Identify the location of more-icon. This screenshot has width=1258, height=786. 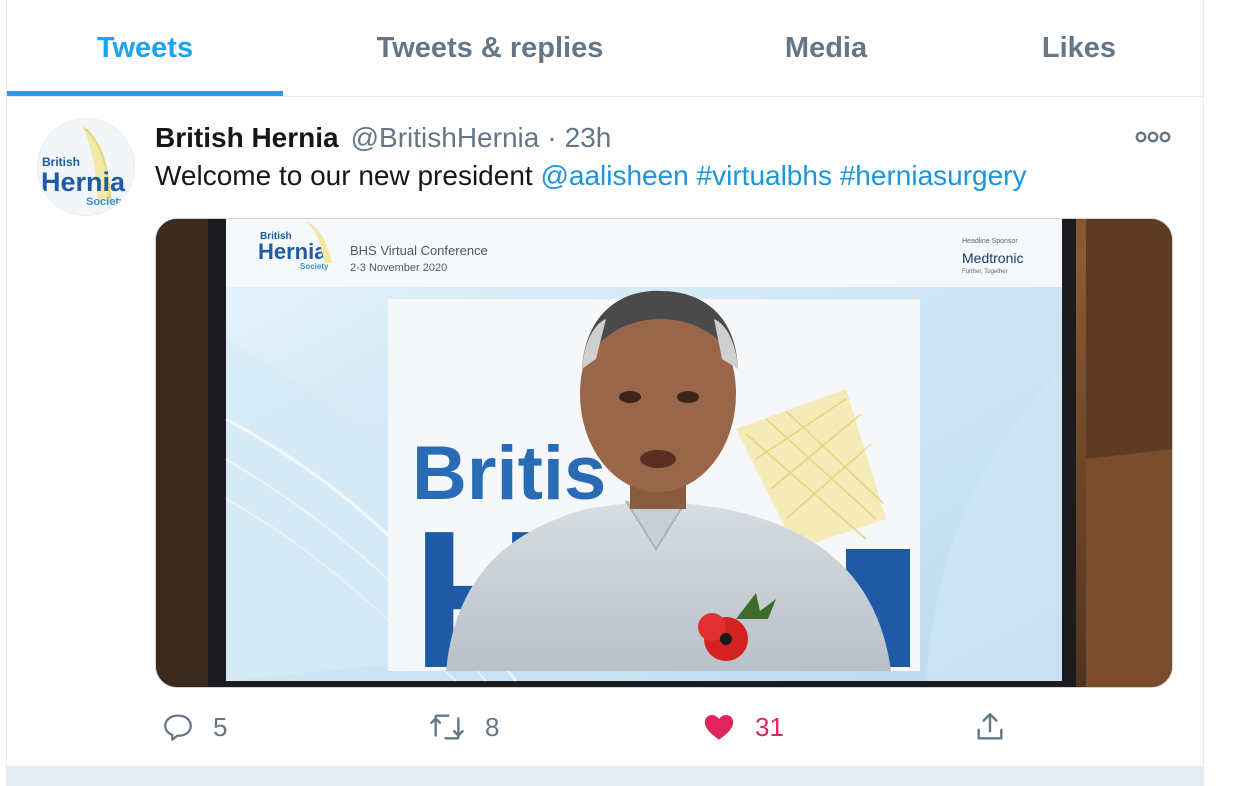
(1153, 137).